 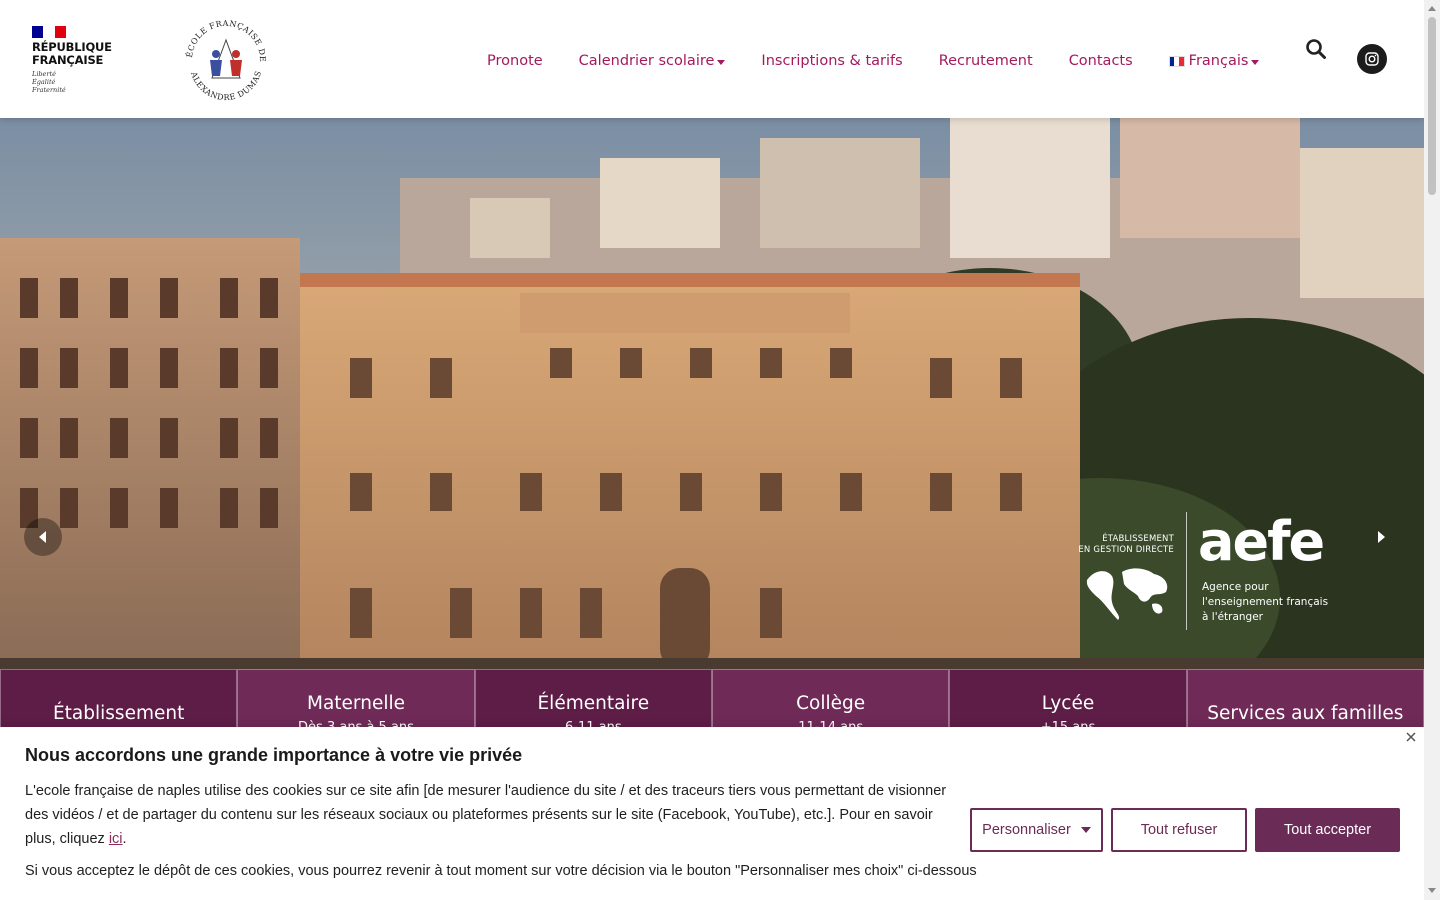 I want to click on carousel-next-button, so click(x=1381, y=537).